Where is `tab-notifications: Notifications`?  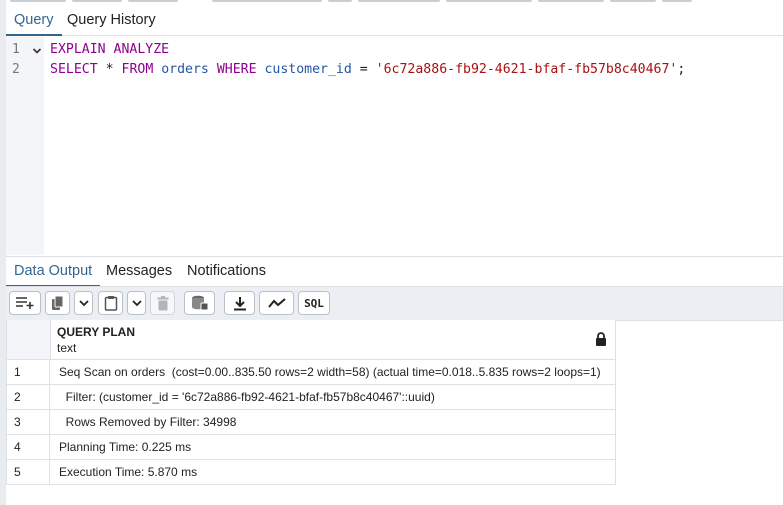 tab-notifications: Notifications is located at coordinates (226, 272).